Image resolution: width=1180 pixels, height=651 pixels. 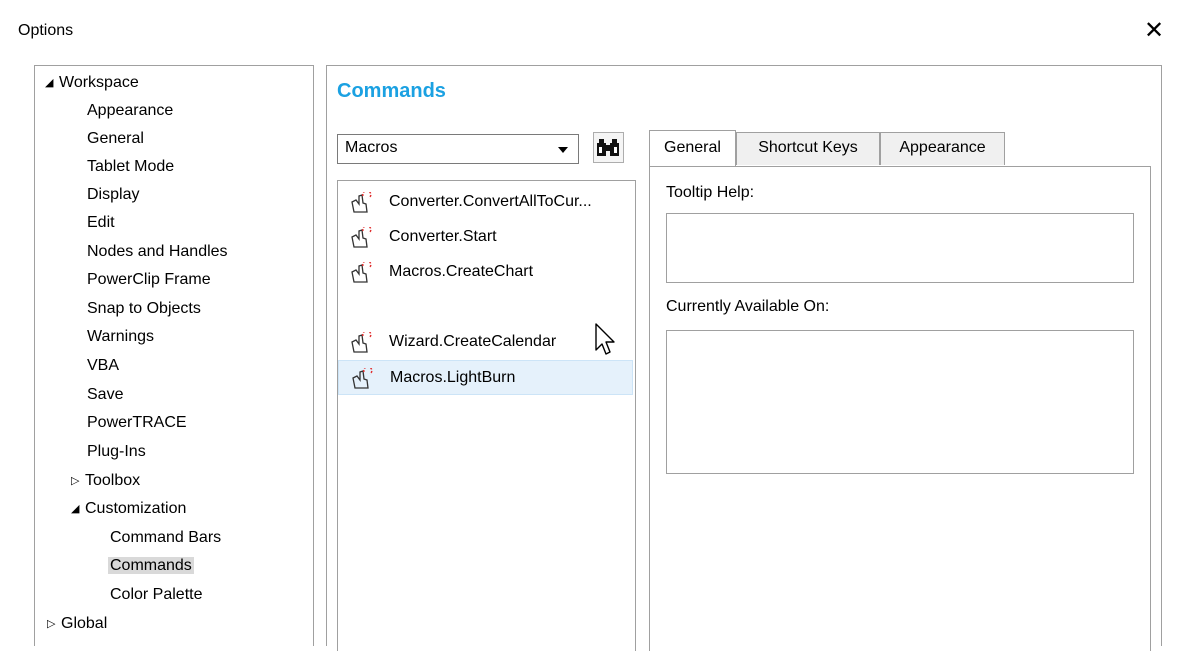 What do you see at coordinates (128, 509) in the screenshot?
I see `tree-item-customization: ◢ Customization` at bounding box center [128, 509].